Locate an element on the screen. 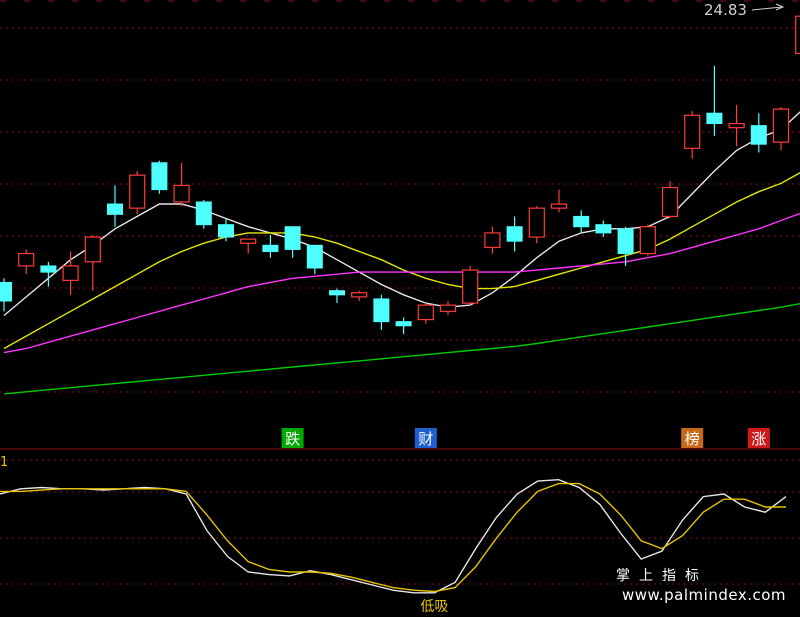 The image size is (800, 617). signal-tag: 财 is located at coordinates (425, 438).